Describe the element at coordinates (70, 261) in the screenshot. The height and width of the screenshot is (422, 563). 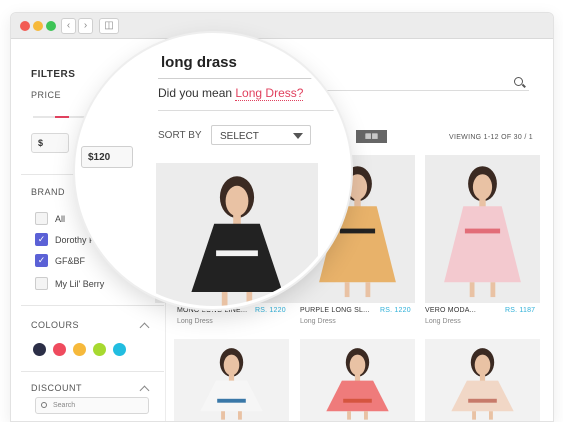
I see `brand-label-gfbf: GF&BF` at that location.